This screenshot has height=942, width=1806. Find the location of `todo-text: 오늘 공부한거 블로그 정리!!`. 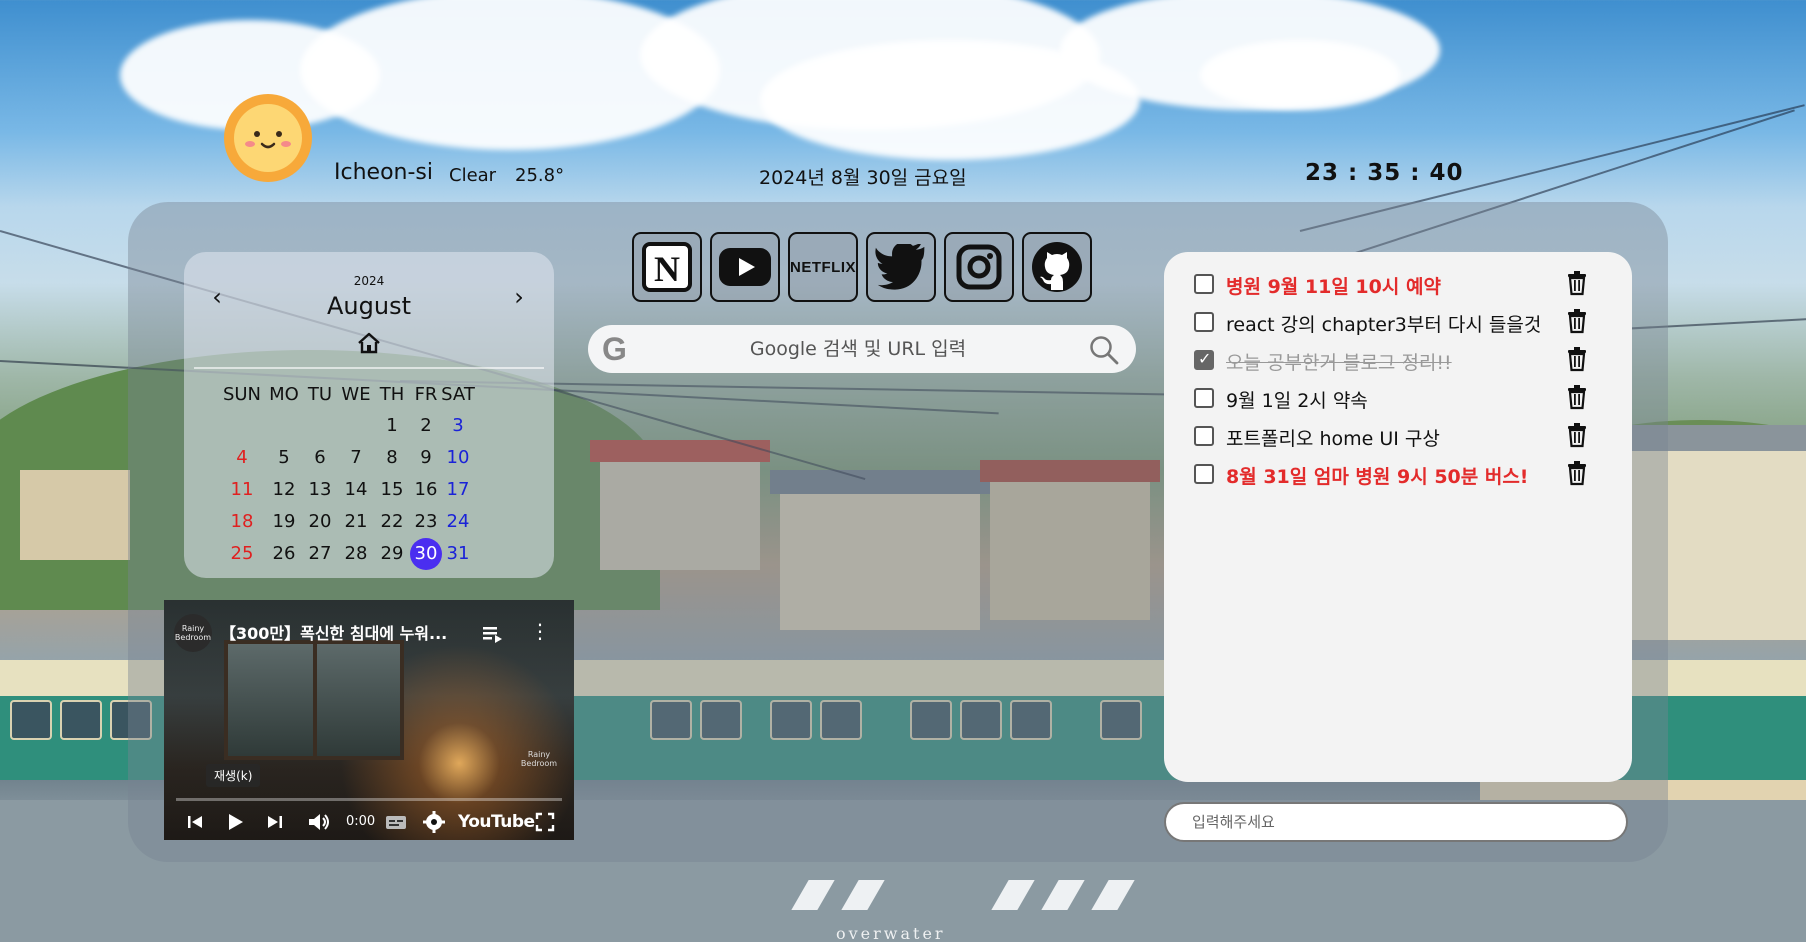

todo-text: 오늘 공부한거 블로그 정리!! is located at coordinates (1339, 363).